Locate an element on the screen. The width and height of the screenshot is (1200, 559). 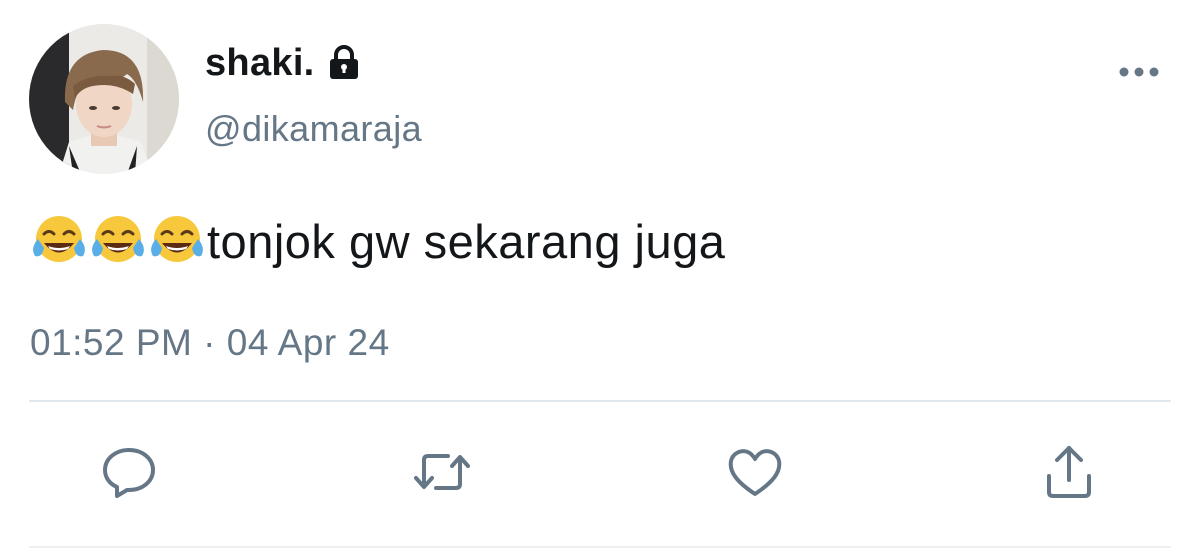
divider-bottom is located at coordinates (600, 547).